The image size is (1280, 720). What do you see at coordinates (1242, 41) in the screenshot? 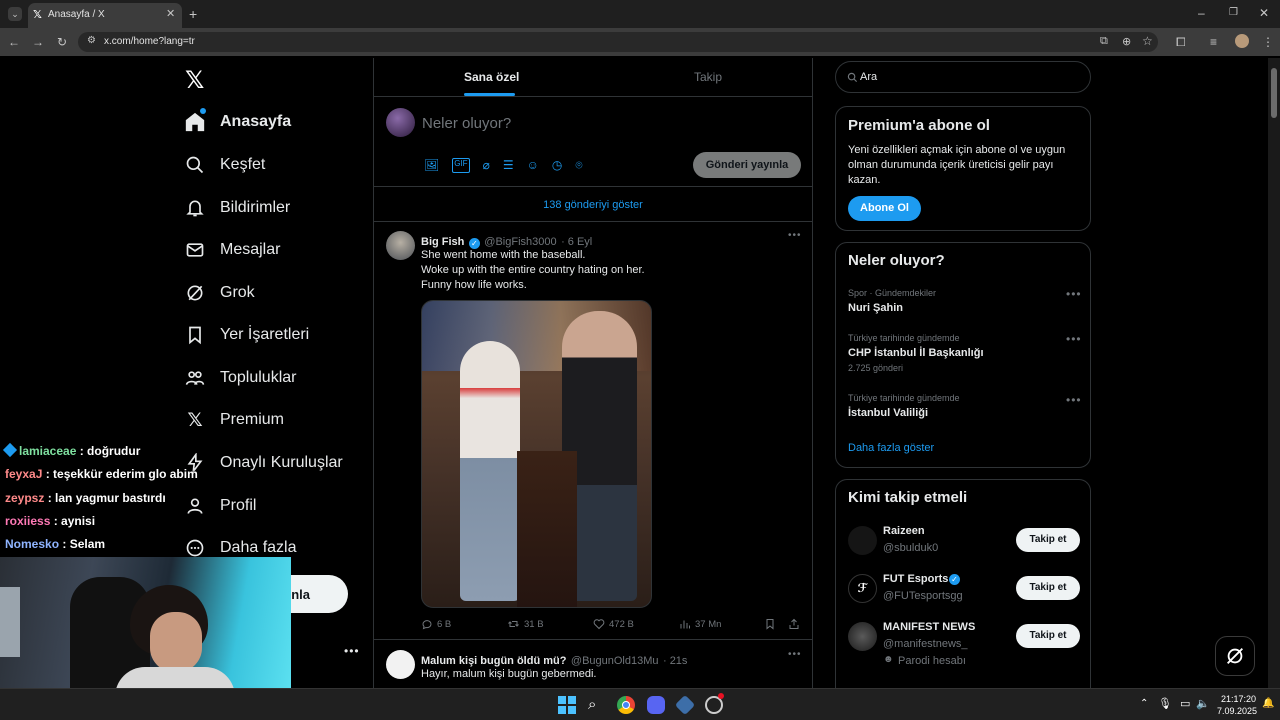
I see `profile-avatar-icon` at bounding box center [1242, 41].